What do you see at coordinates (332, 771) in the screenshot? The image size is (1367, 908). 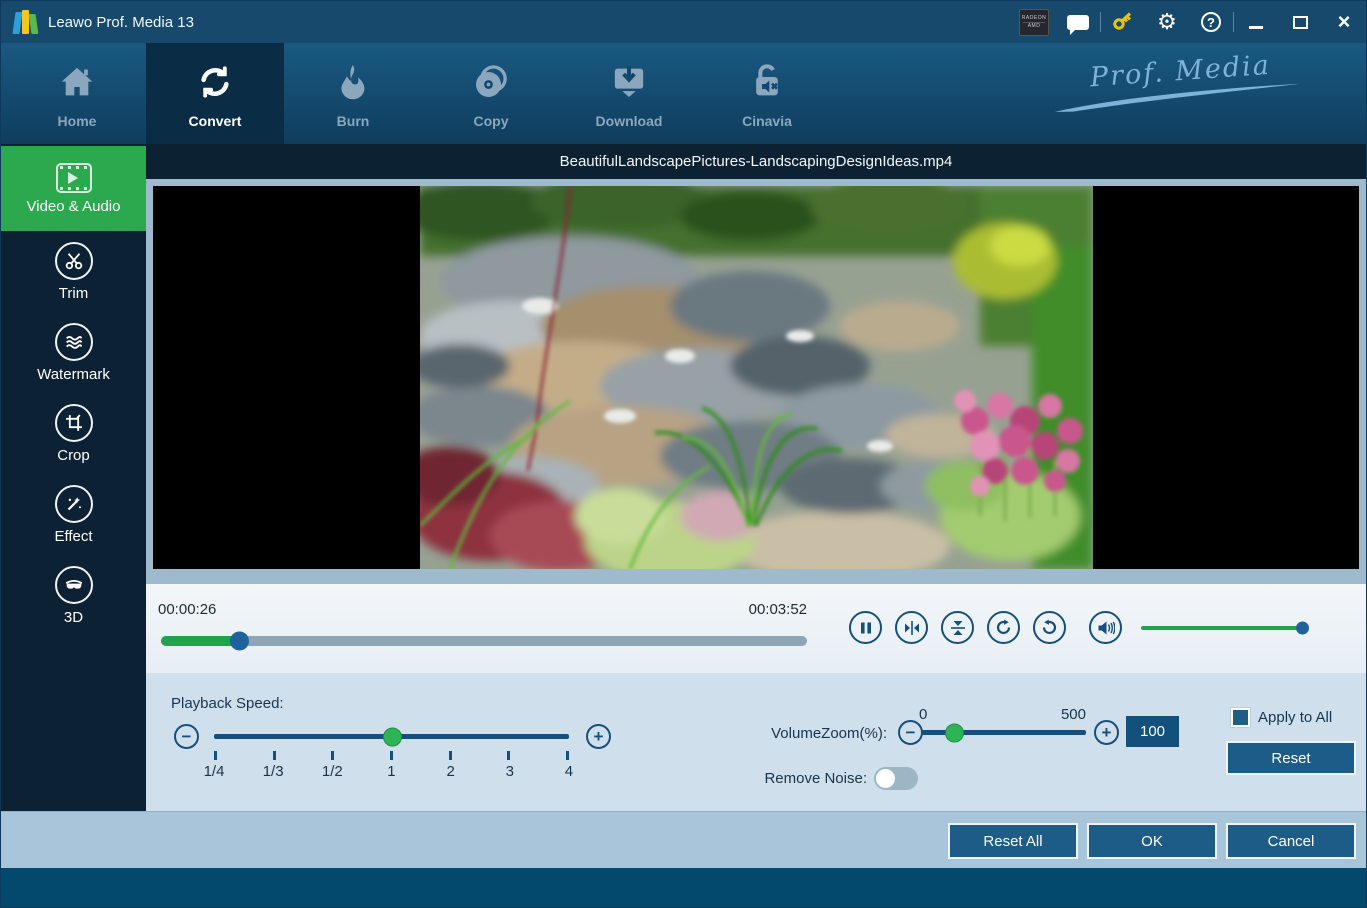 I see `speed-tick-label: 1/2` at bounding box center [332, 771].